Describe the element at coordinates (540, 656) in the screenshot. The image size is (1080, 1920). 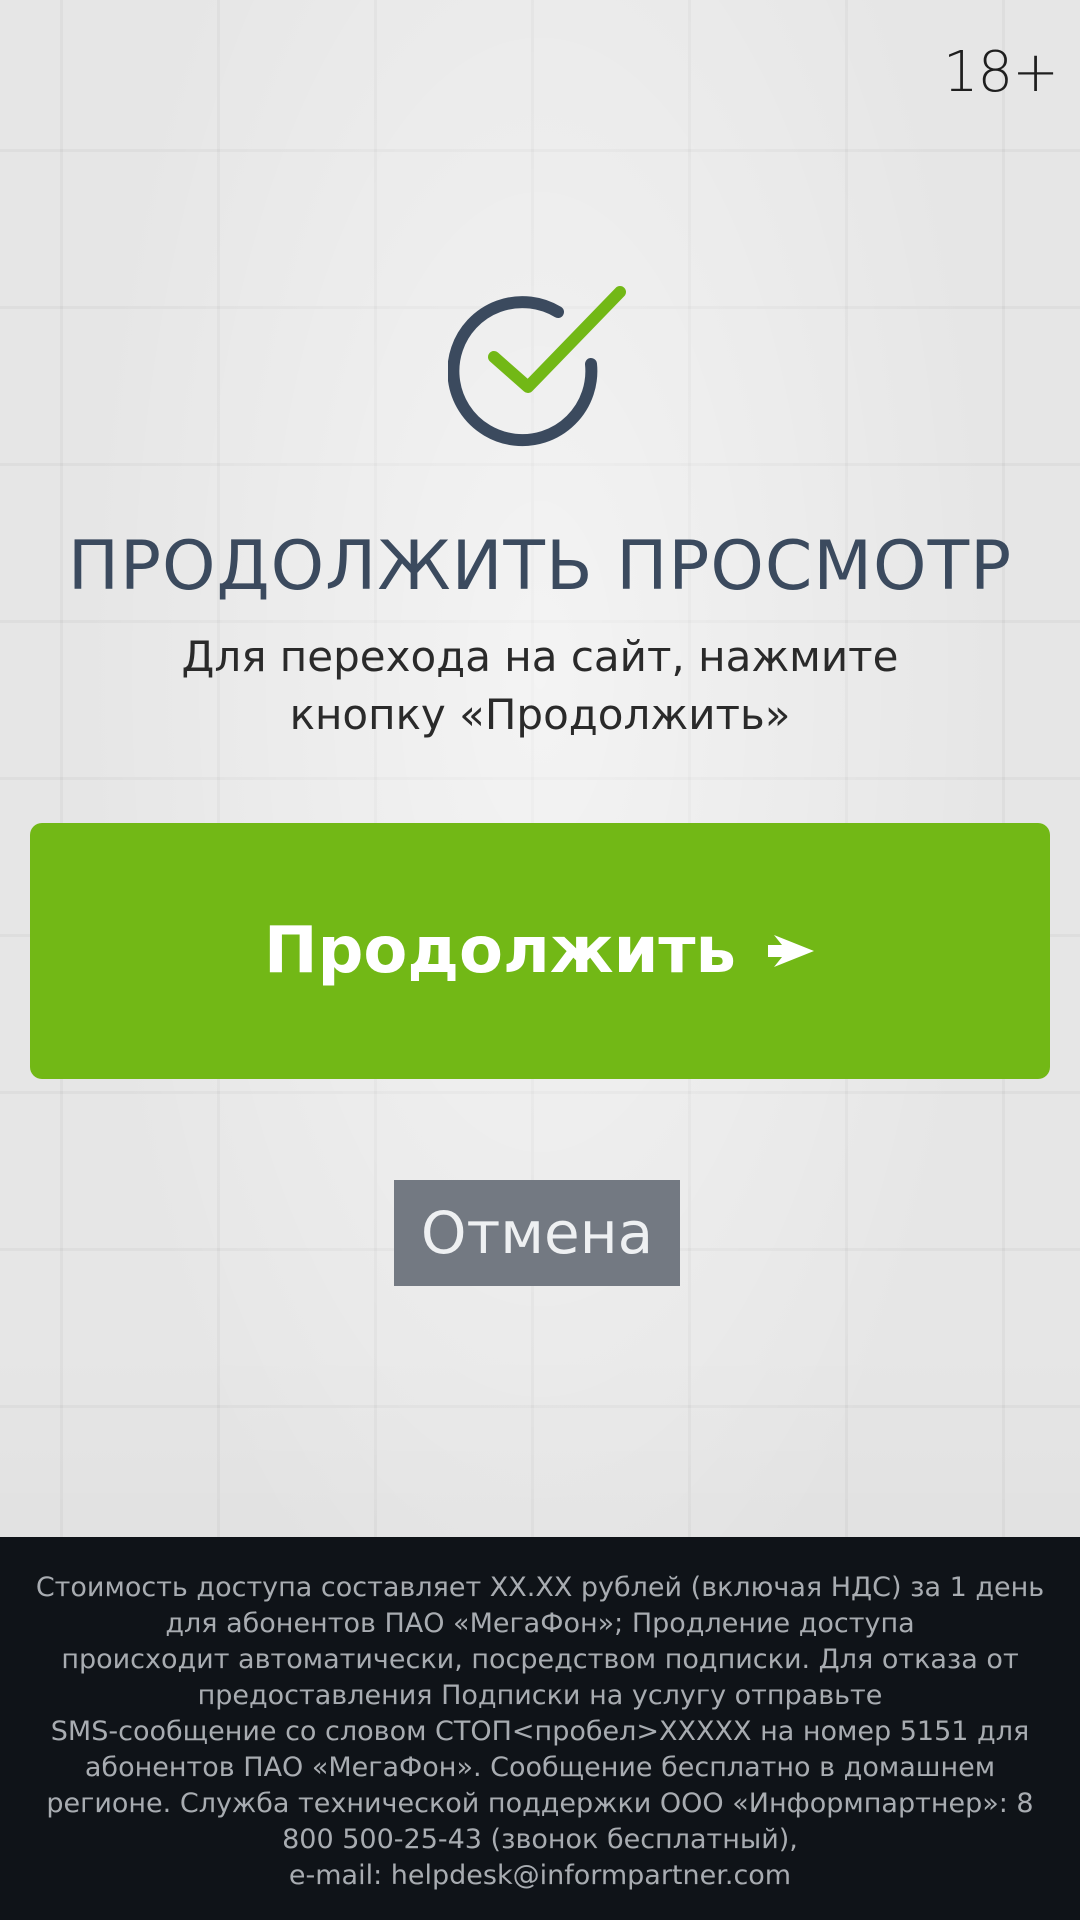
I see `subtitle-line-1: Для перехода на сайт, нажмите` at that location.